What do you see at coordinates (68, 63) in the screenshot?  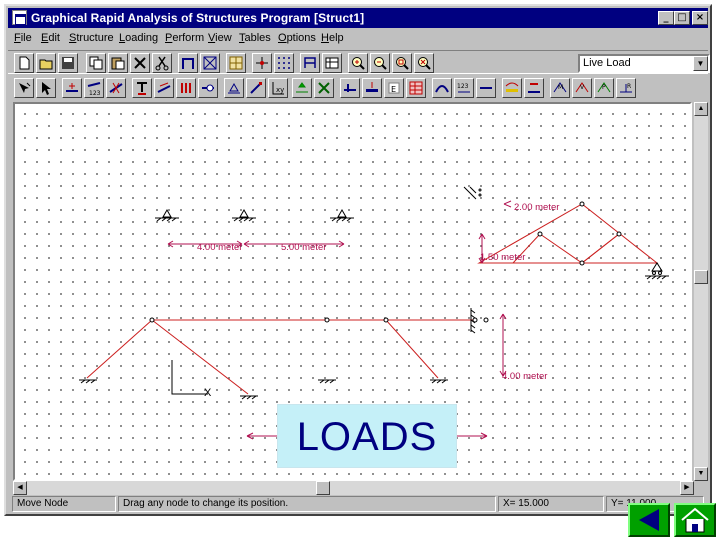 I see `save-button` at bounding box center [68, 63].